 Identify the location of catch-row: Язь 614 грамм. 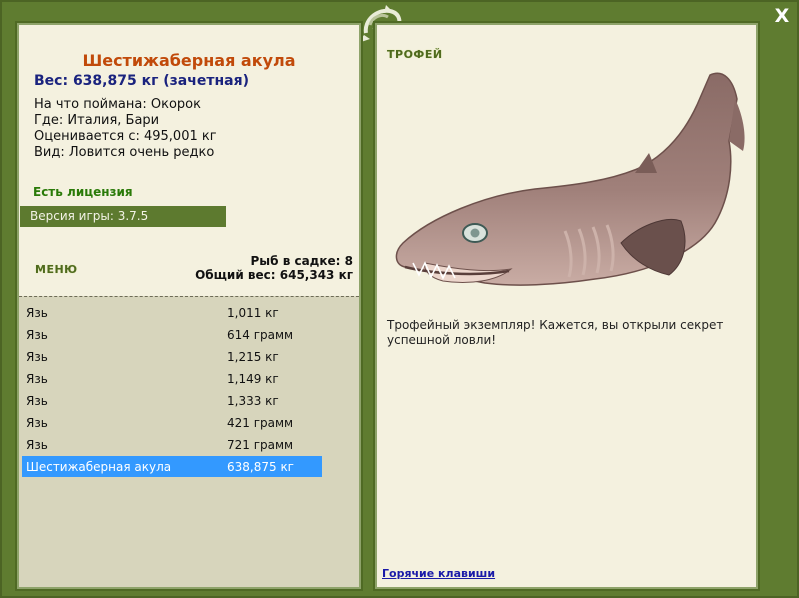
(172, 334).